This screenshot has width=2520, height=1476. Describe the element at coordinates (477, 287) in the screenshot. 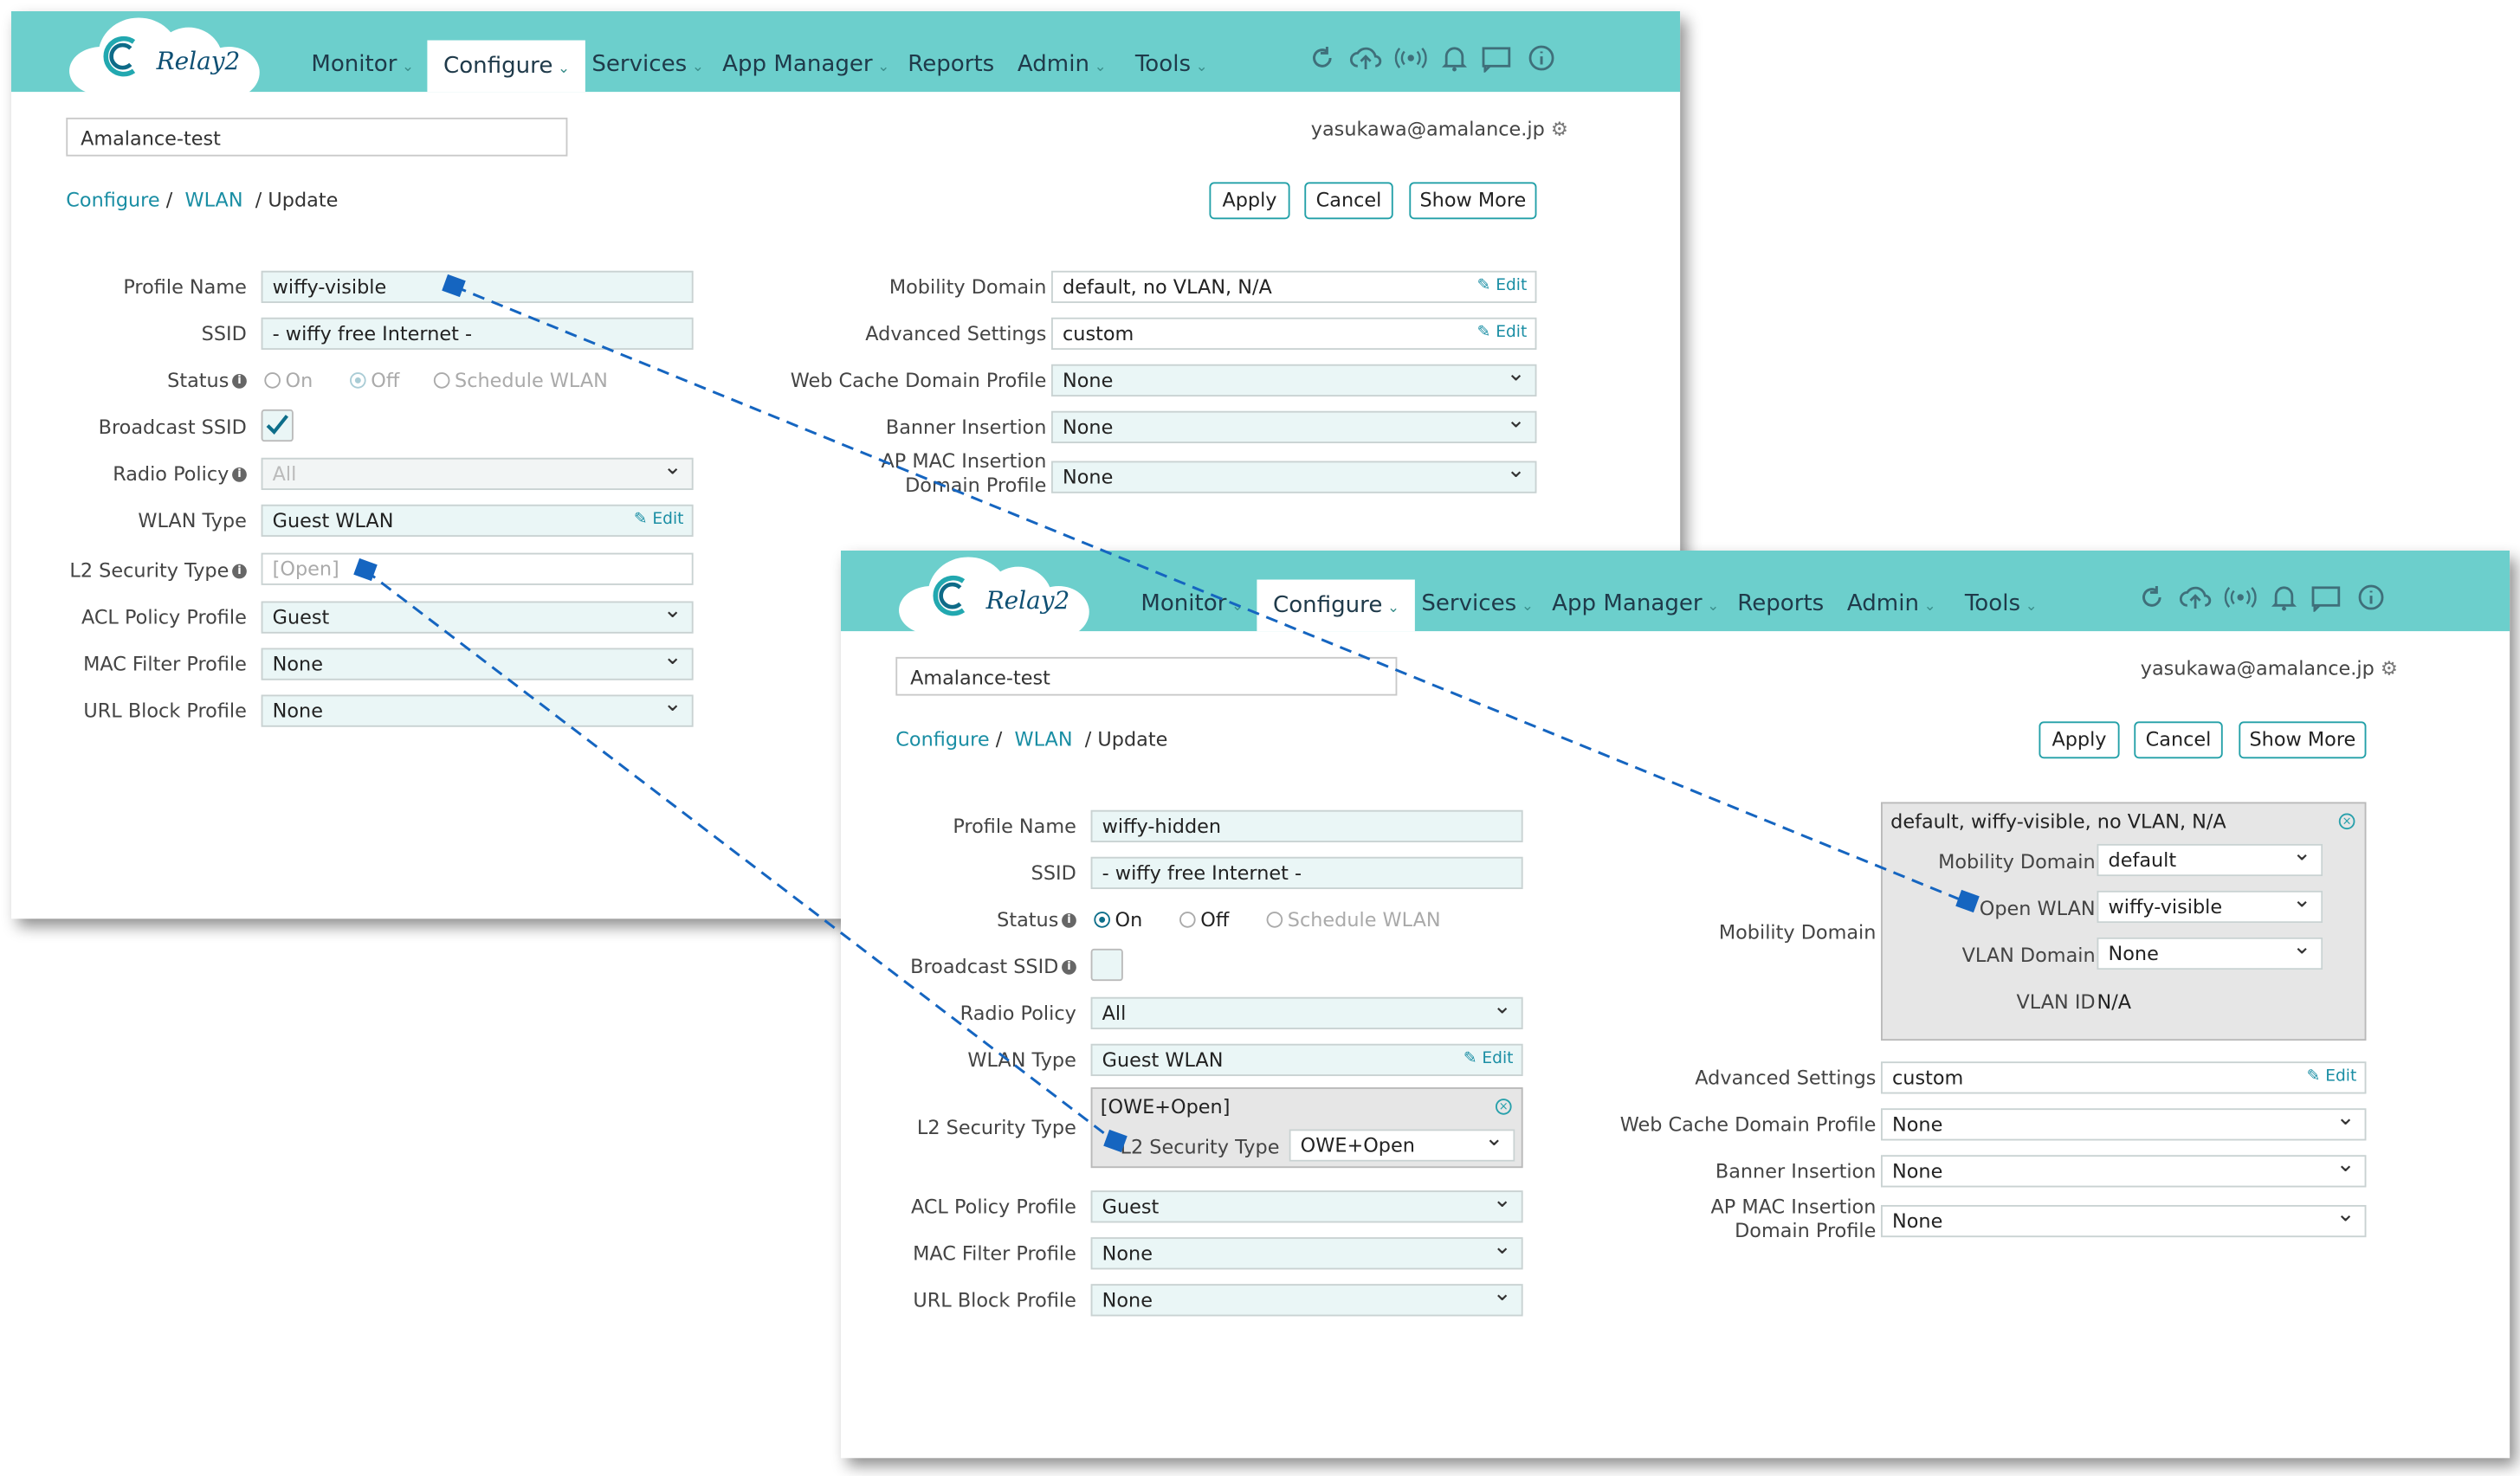

I see `profile-name-input: wiffy-visible` at that location.